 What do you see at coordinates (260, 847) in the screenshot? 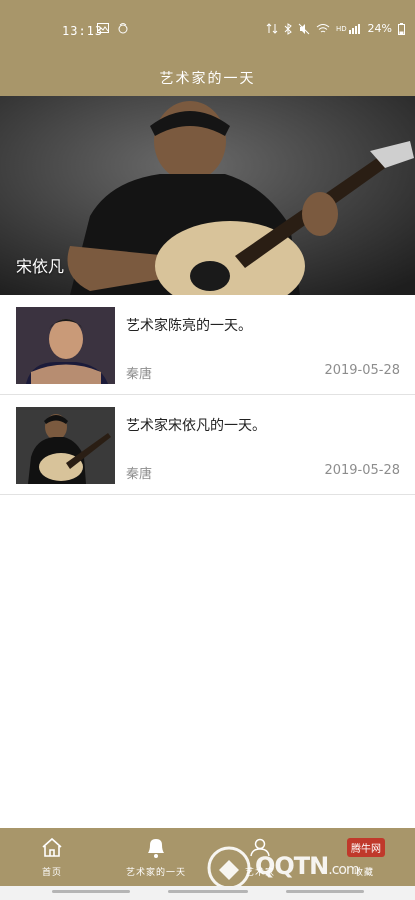
I see `user-icon` at bounding box center [260, 847].